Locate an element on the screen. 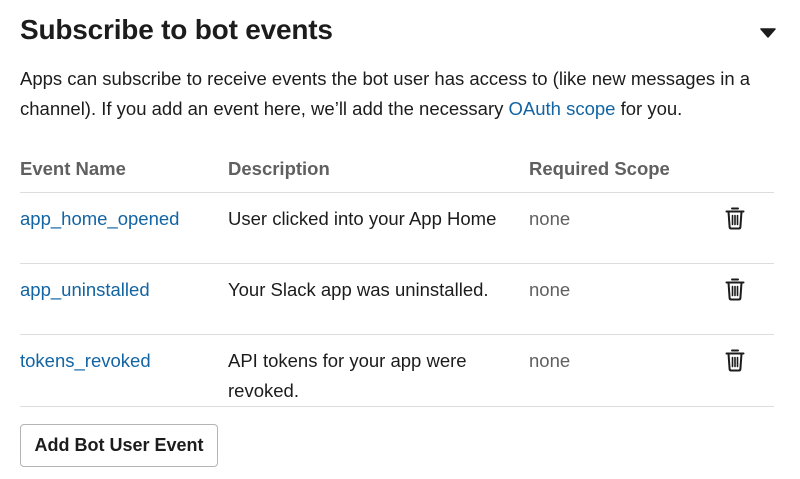 The height and width of the screenshot is (479, 800). column-header-event-name: Event Name is located at coordinates (124, 175).